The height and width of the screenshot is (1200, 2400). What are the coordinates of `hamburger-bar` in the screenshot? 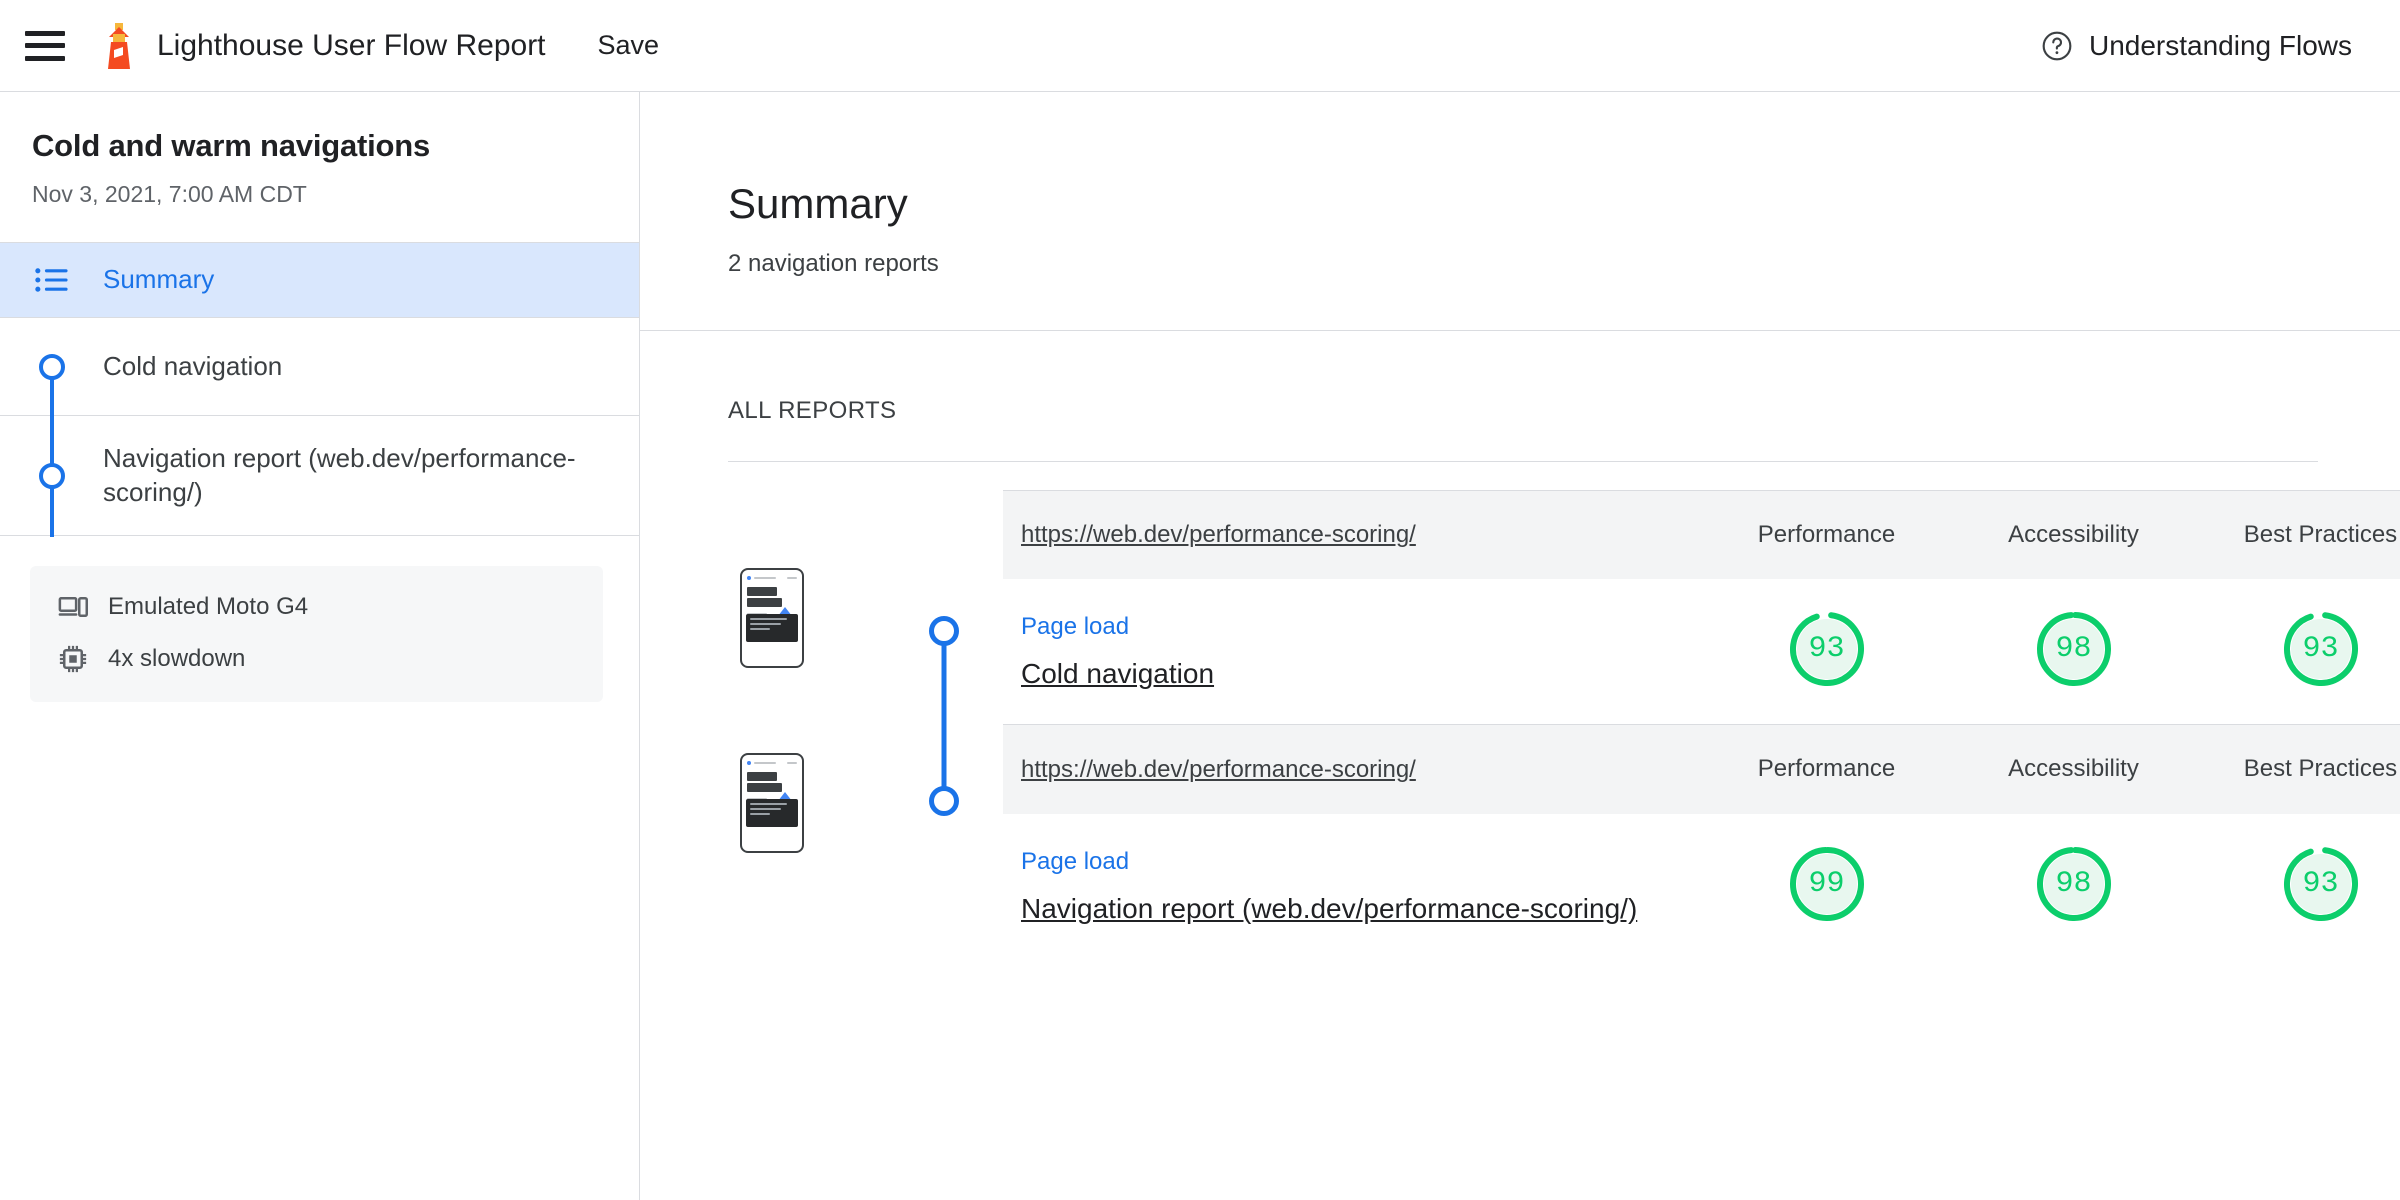 It's located at (45, 45).